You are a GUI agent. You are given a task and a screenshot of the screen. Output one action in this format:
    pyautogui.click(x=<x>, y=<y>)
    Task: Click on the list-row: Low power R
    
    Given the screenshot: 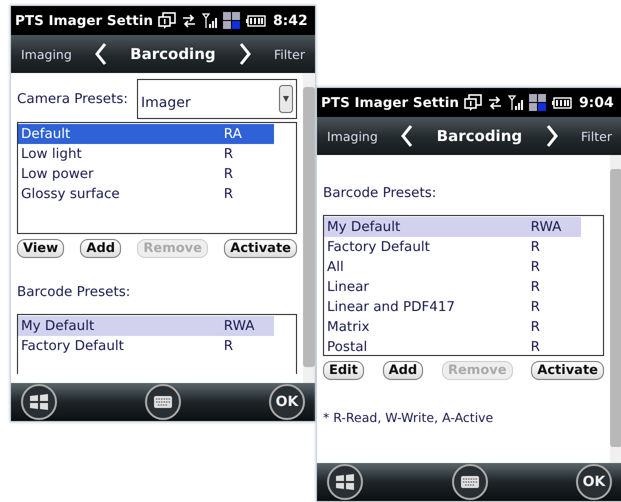 What is the action you would take?
    pyautogui.click(x=146, y=174)
    